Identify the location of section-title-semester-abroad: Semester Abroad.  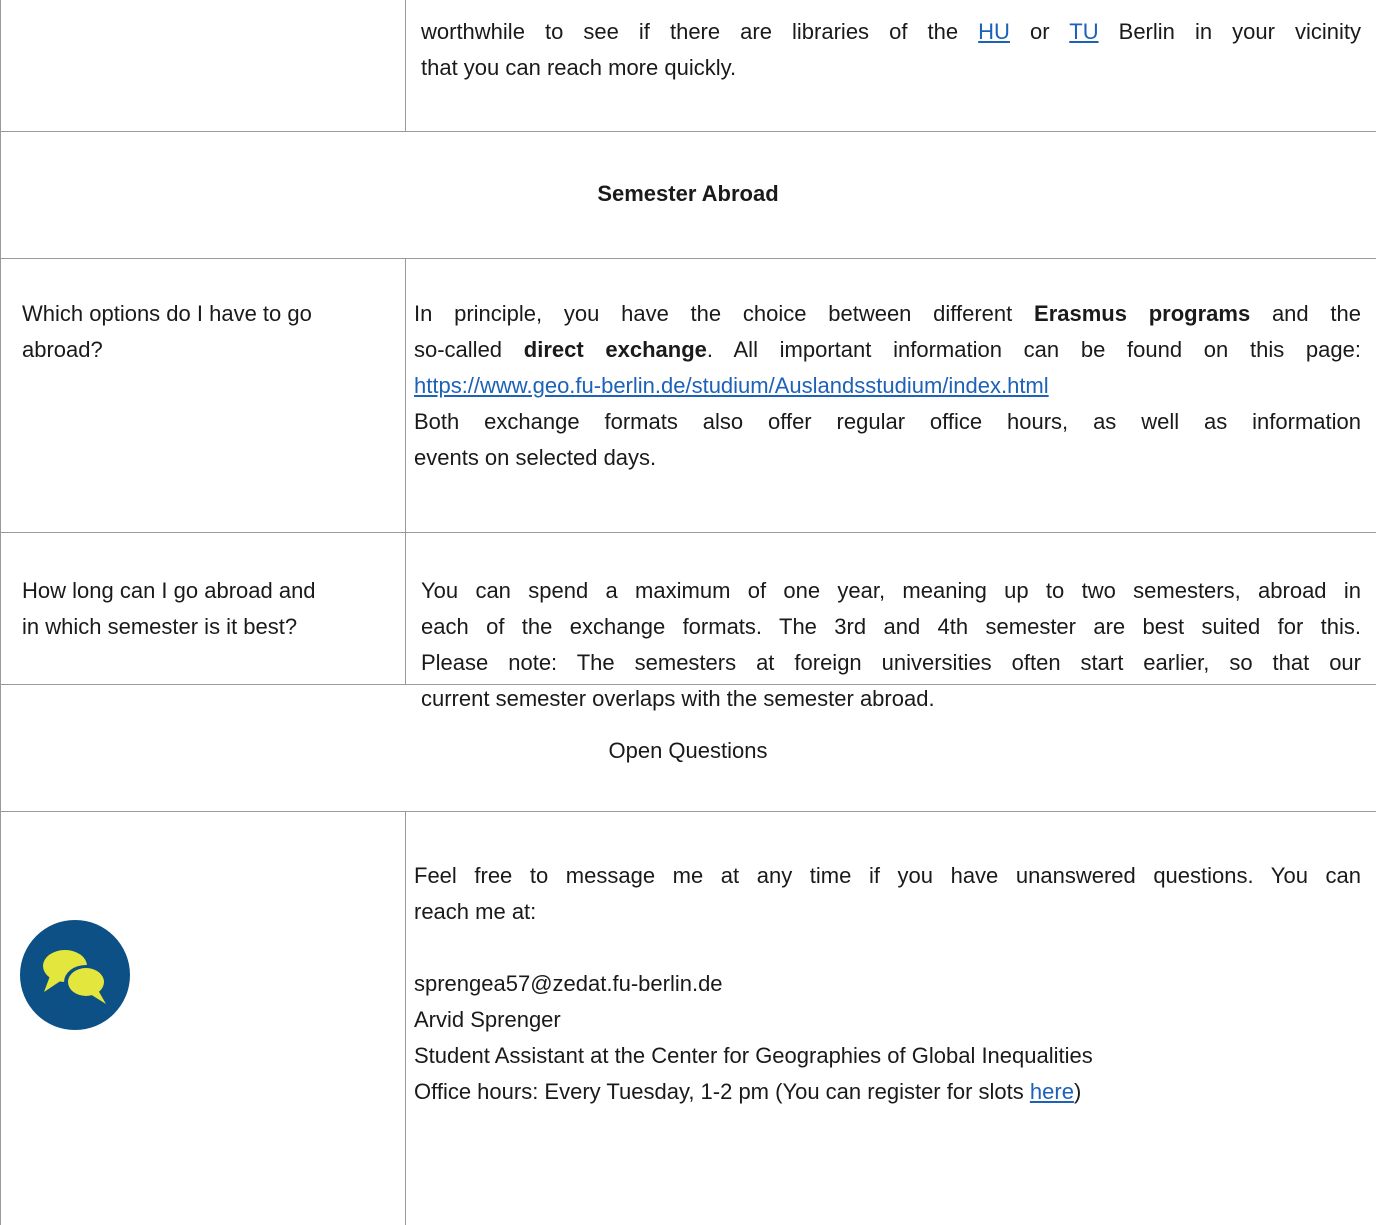
(688, 193).